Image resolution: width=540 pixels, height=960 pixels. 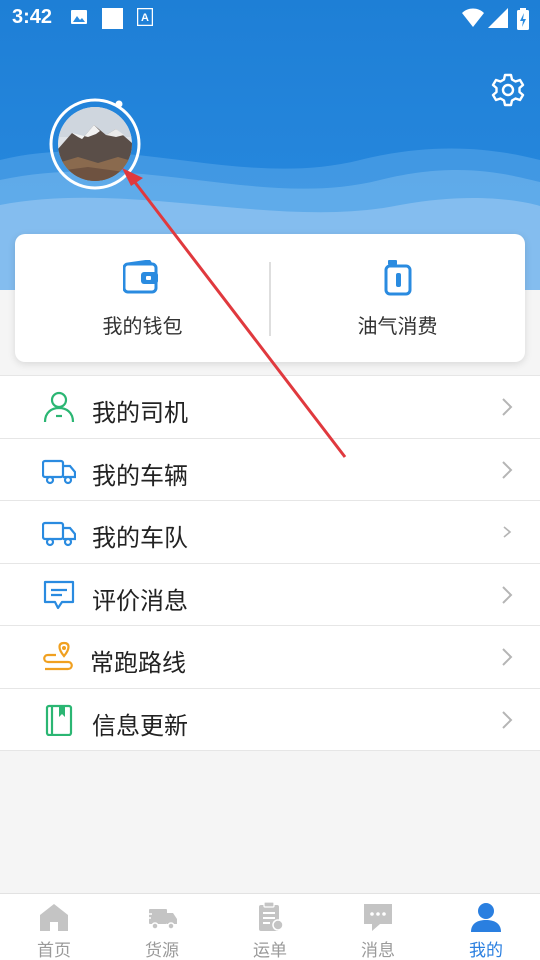 I want to click on status-time: 3:42, so click(x=32, y=17).